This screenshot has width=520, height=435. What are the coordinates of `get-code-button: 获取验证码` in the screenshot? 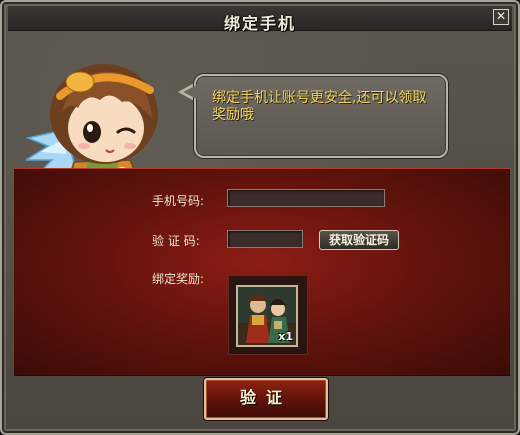 It's located at (359, 240).